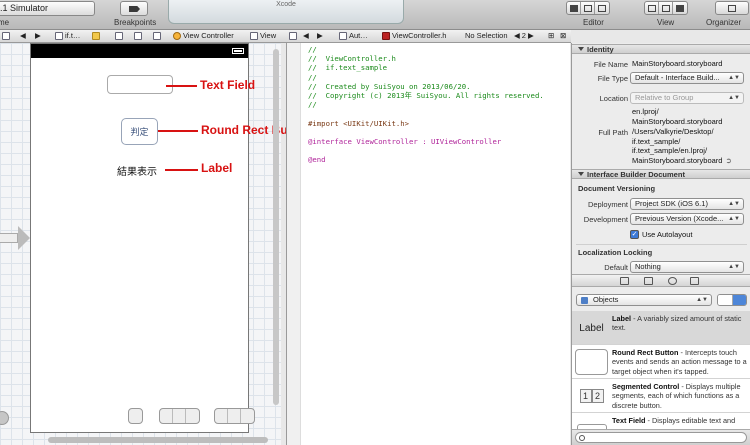 Image resolution: width=750 pixels, height=445 pixels. Describe the element at coordinates (687, 98) in the screenshot. I see `location-popup: Relative to Group ▲▼` at that location.